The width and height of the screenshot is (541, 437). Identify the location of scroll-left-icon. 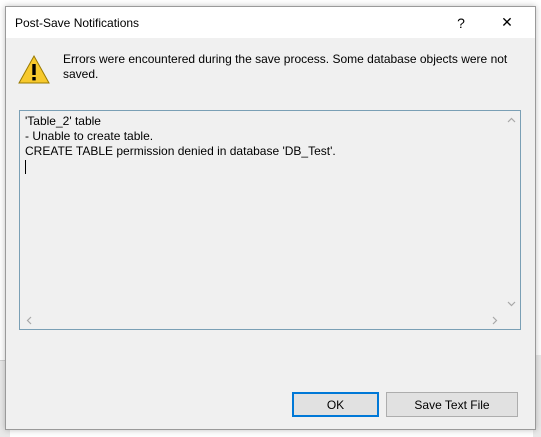
(28, 320).